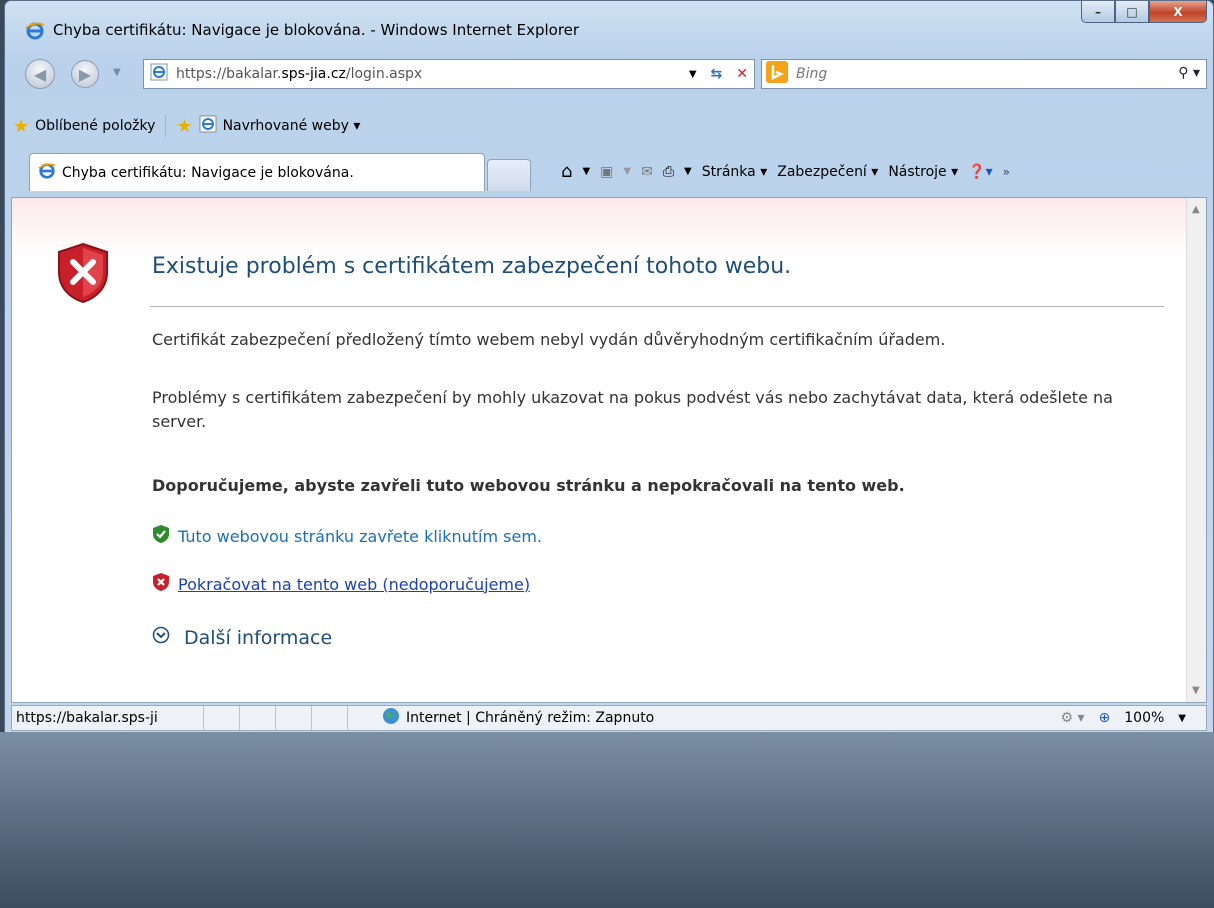  I want to click on search-box: Bing ⚲ ▾, so click(984, 74).